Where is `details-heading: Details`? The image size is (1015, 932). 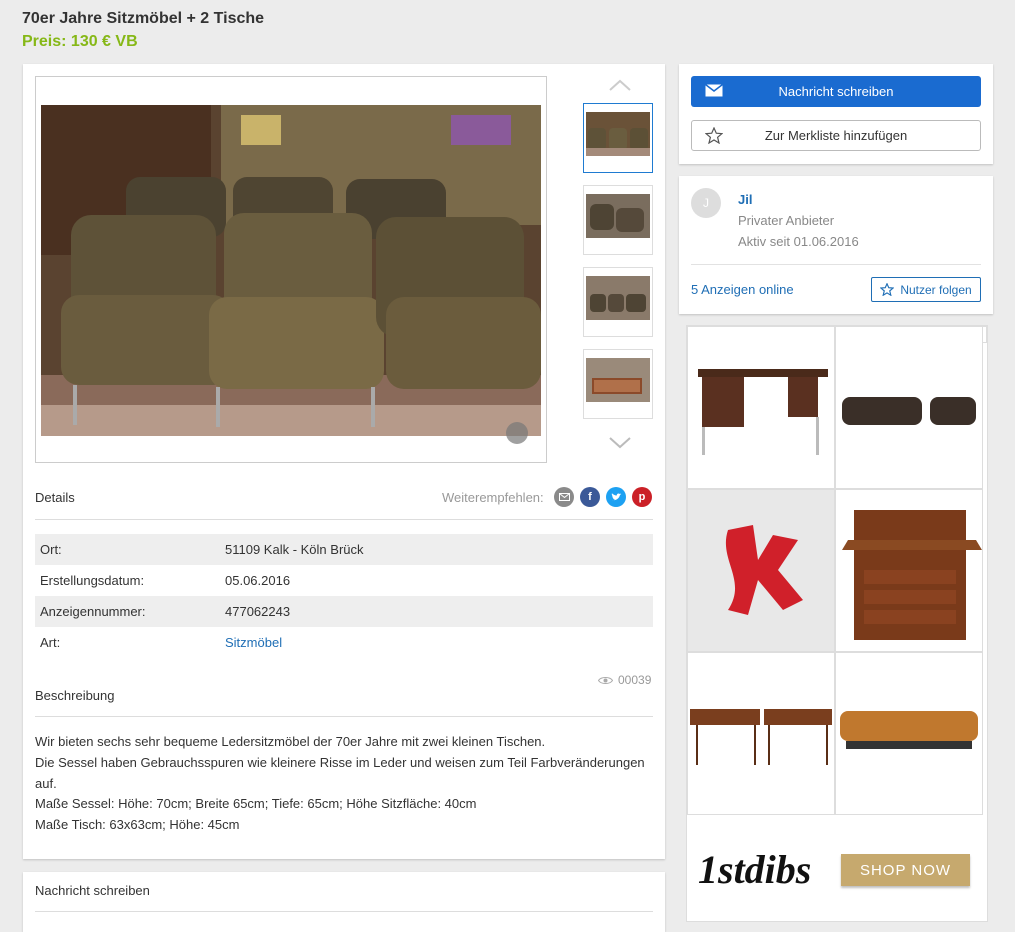 details-heading: Details is located at coordinates (55, 497).